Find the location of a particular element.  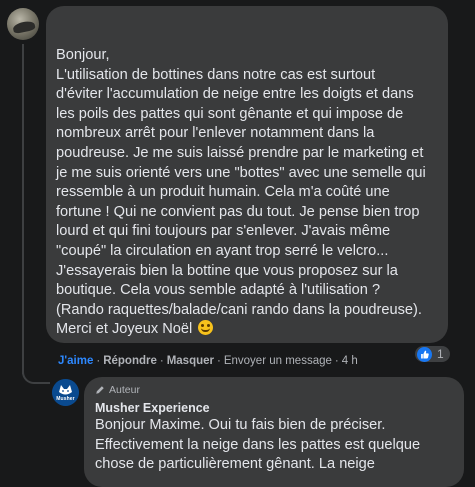

pencil-icon is located at coordinates (100, 390).